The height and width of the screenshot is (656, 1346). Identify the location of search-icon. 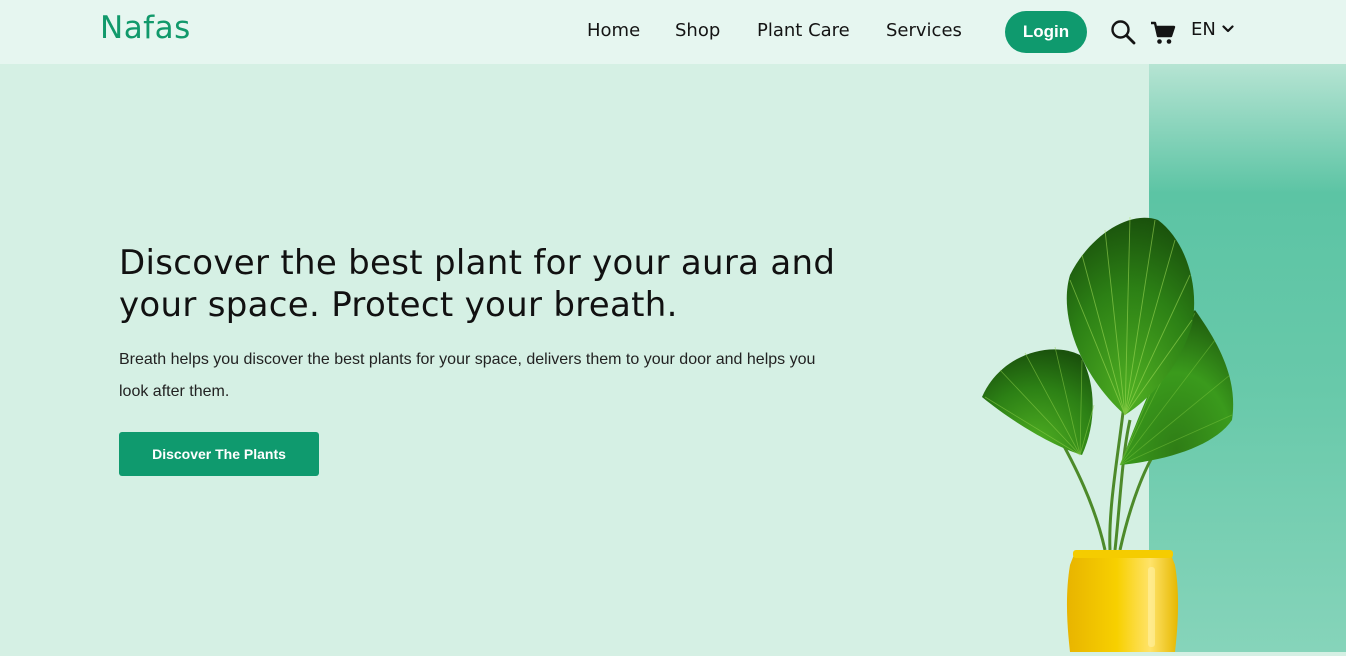
(1123, 34).